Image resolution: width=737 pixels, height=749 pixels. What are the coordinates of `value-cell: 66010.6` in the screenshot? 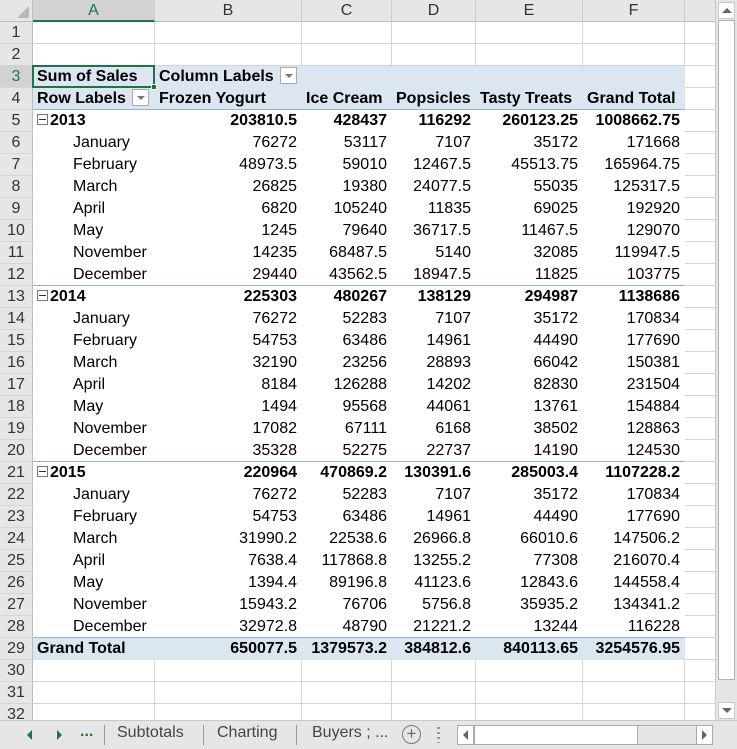 It's located at (529, 539).